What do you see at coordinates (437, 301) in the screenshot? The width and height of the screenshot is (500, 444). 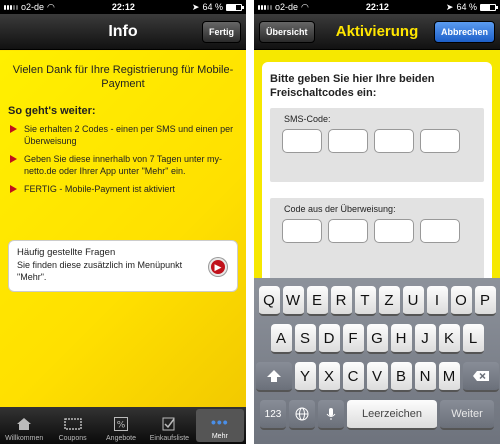 I see `key-i: I` at bounding box center [437, 301].